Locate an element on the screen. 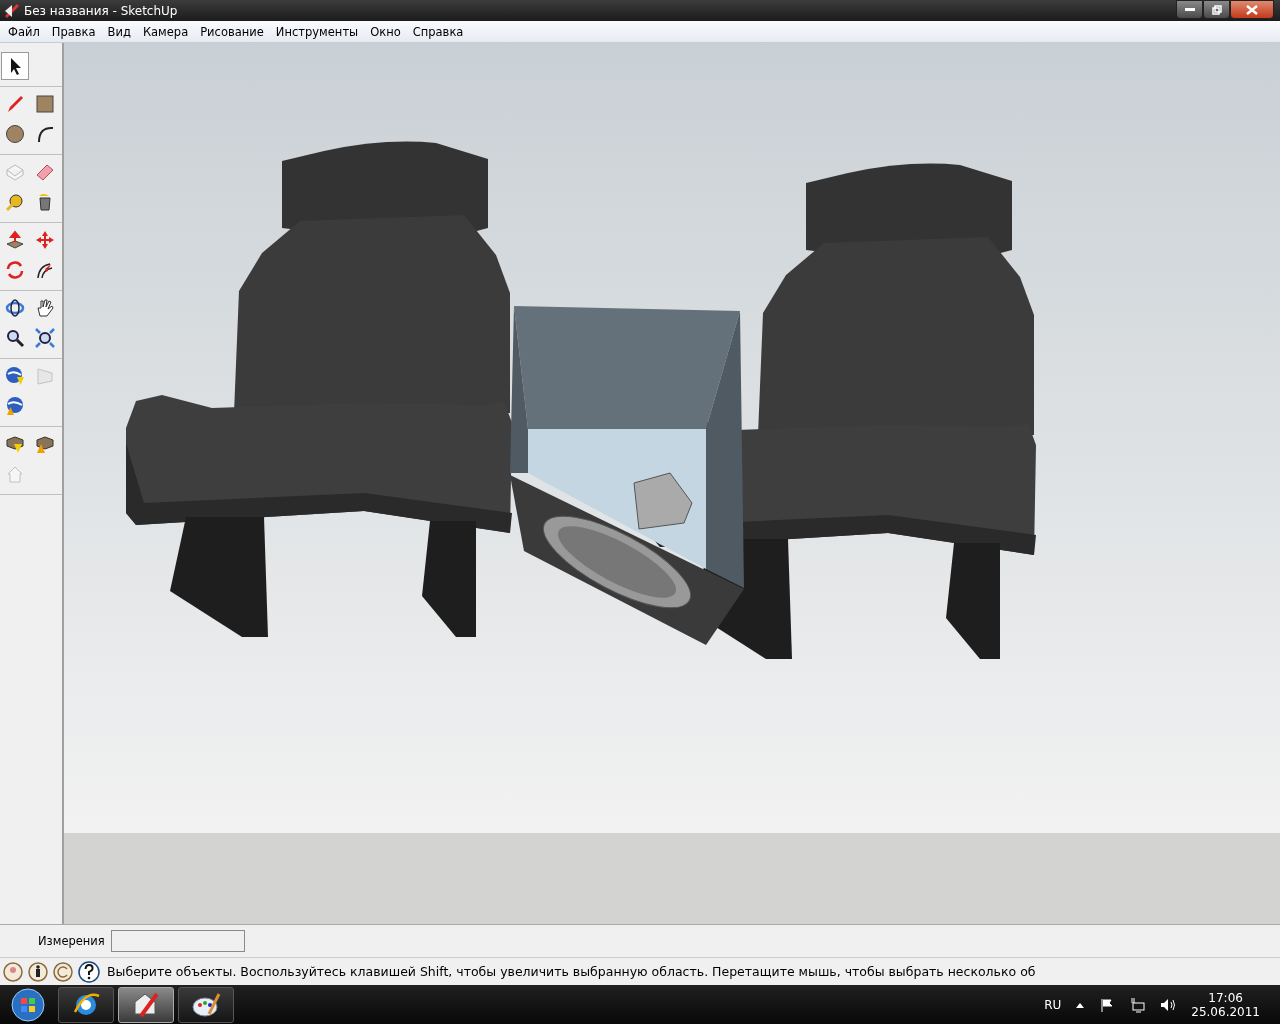 The image size is (1280, 1024). menu-item: Справка is located at coordinates (438, 31).